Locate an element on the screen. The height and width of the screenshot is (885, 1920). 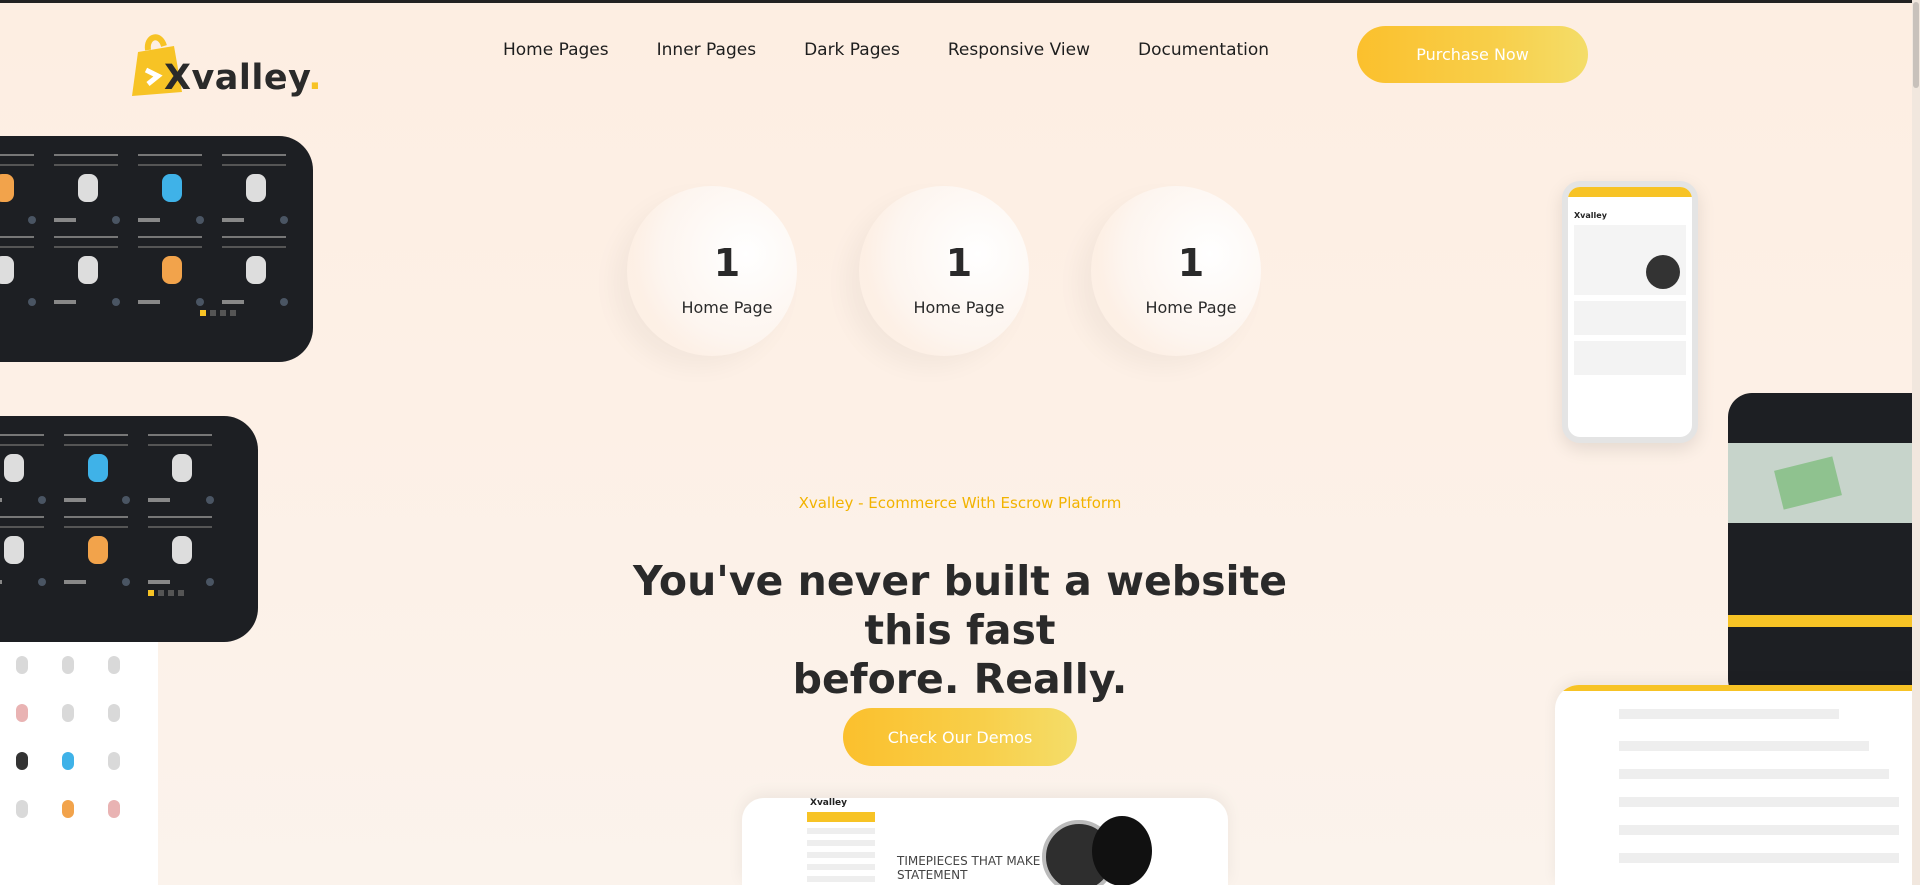
scrollbar-thumb is located at coordinates (1916, 45).